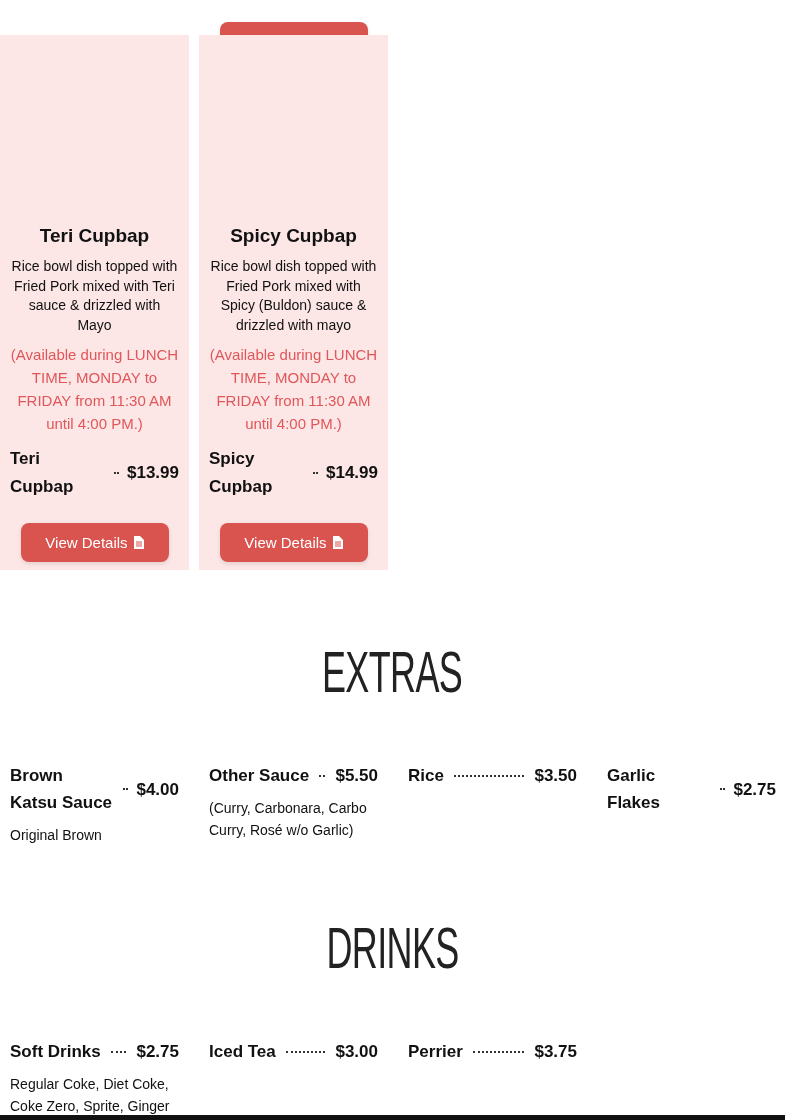 The image size is (785, 1120). Describe the element at coordinates (242, 1052) in the screenshot. I see `item-name: Iced Tea` at that location.